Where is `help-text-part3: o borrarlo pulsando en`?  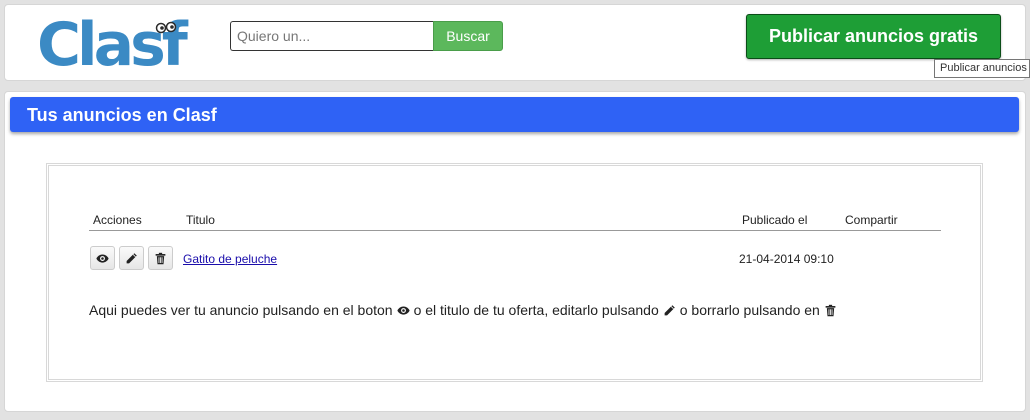 help-text-part3: o borrarlo pulsando en is located at coordinates (749, 310).